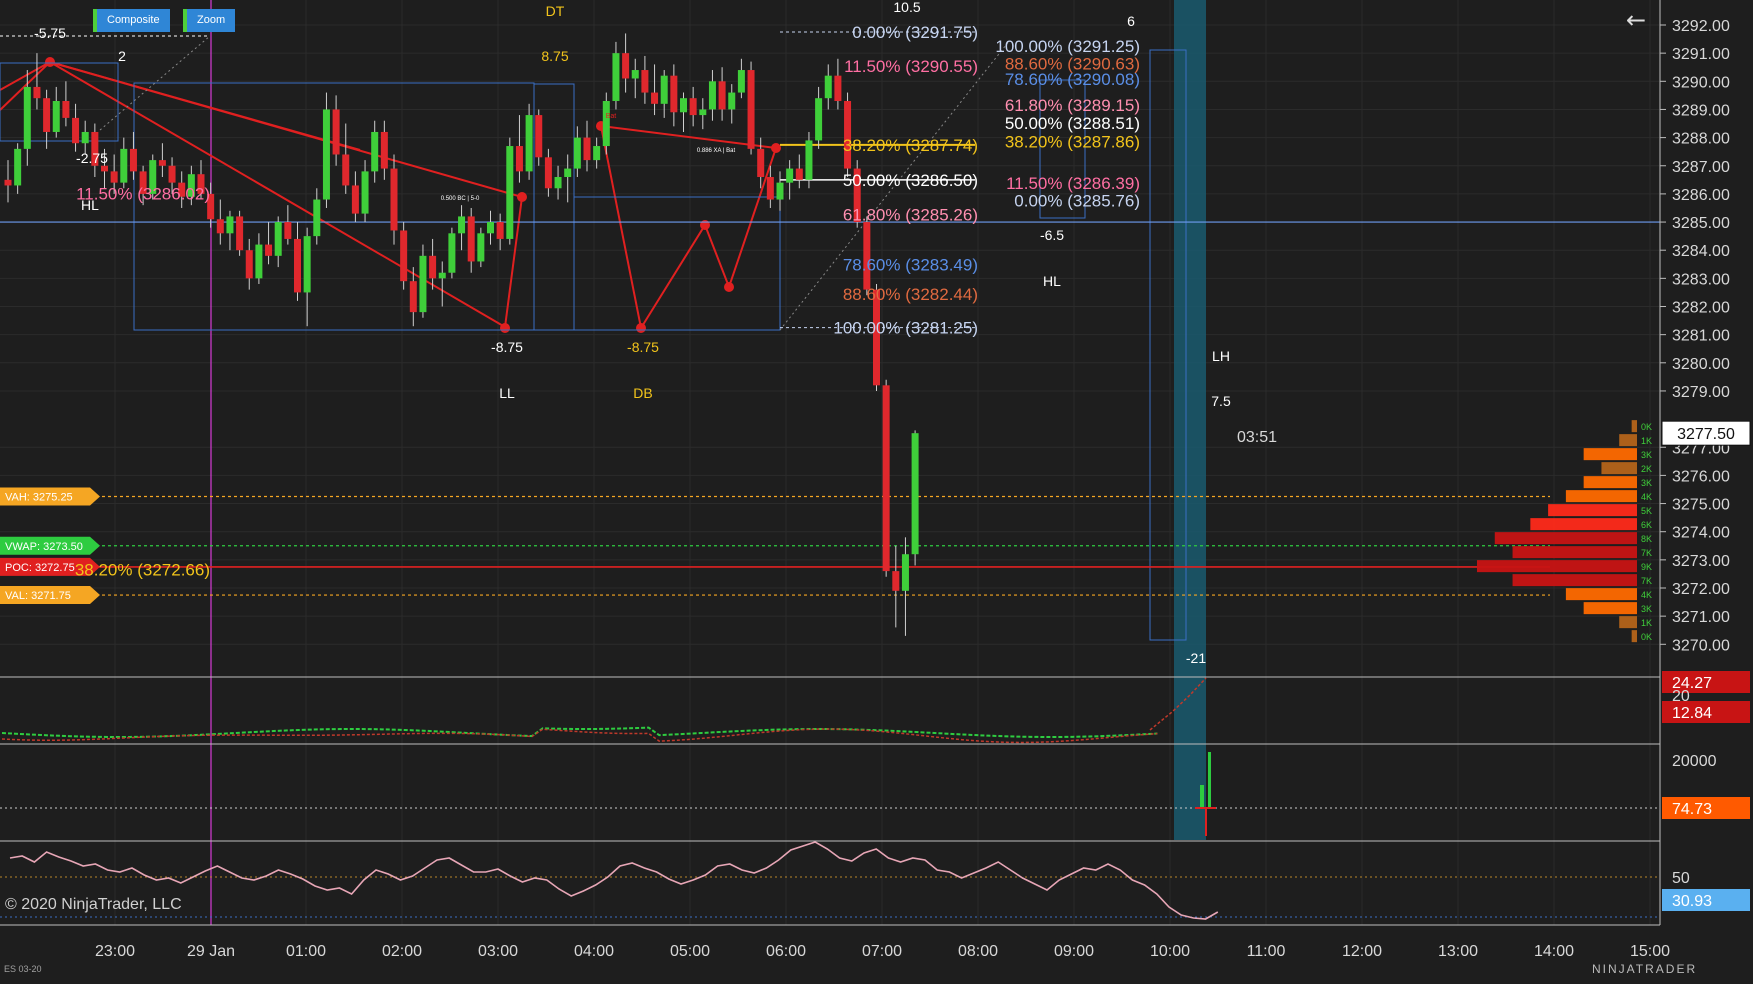  Describe the element at coordinates (1636, 20) in the screenshot. I see `arrow-left-icon: ←` at that location.